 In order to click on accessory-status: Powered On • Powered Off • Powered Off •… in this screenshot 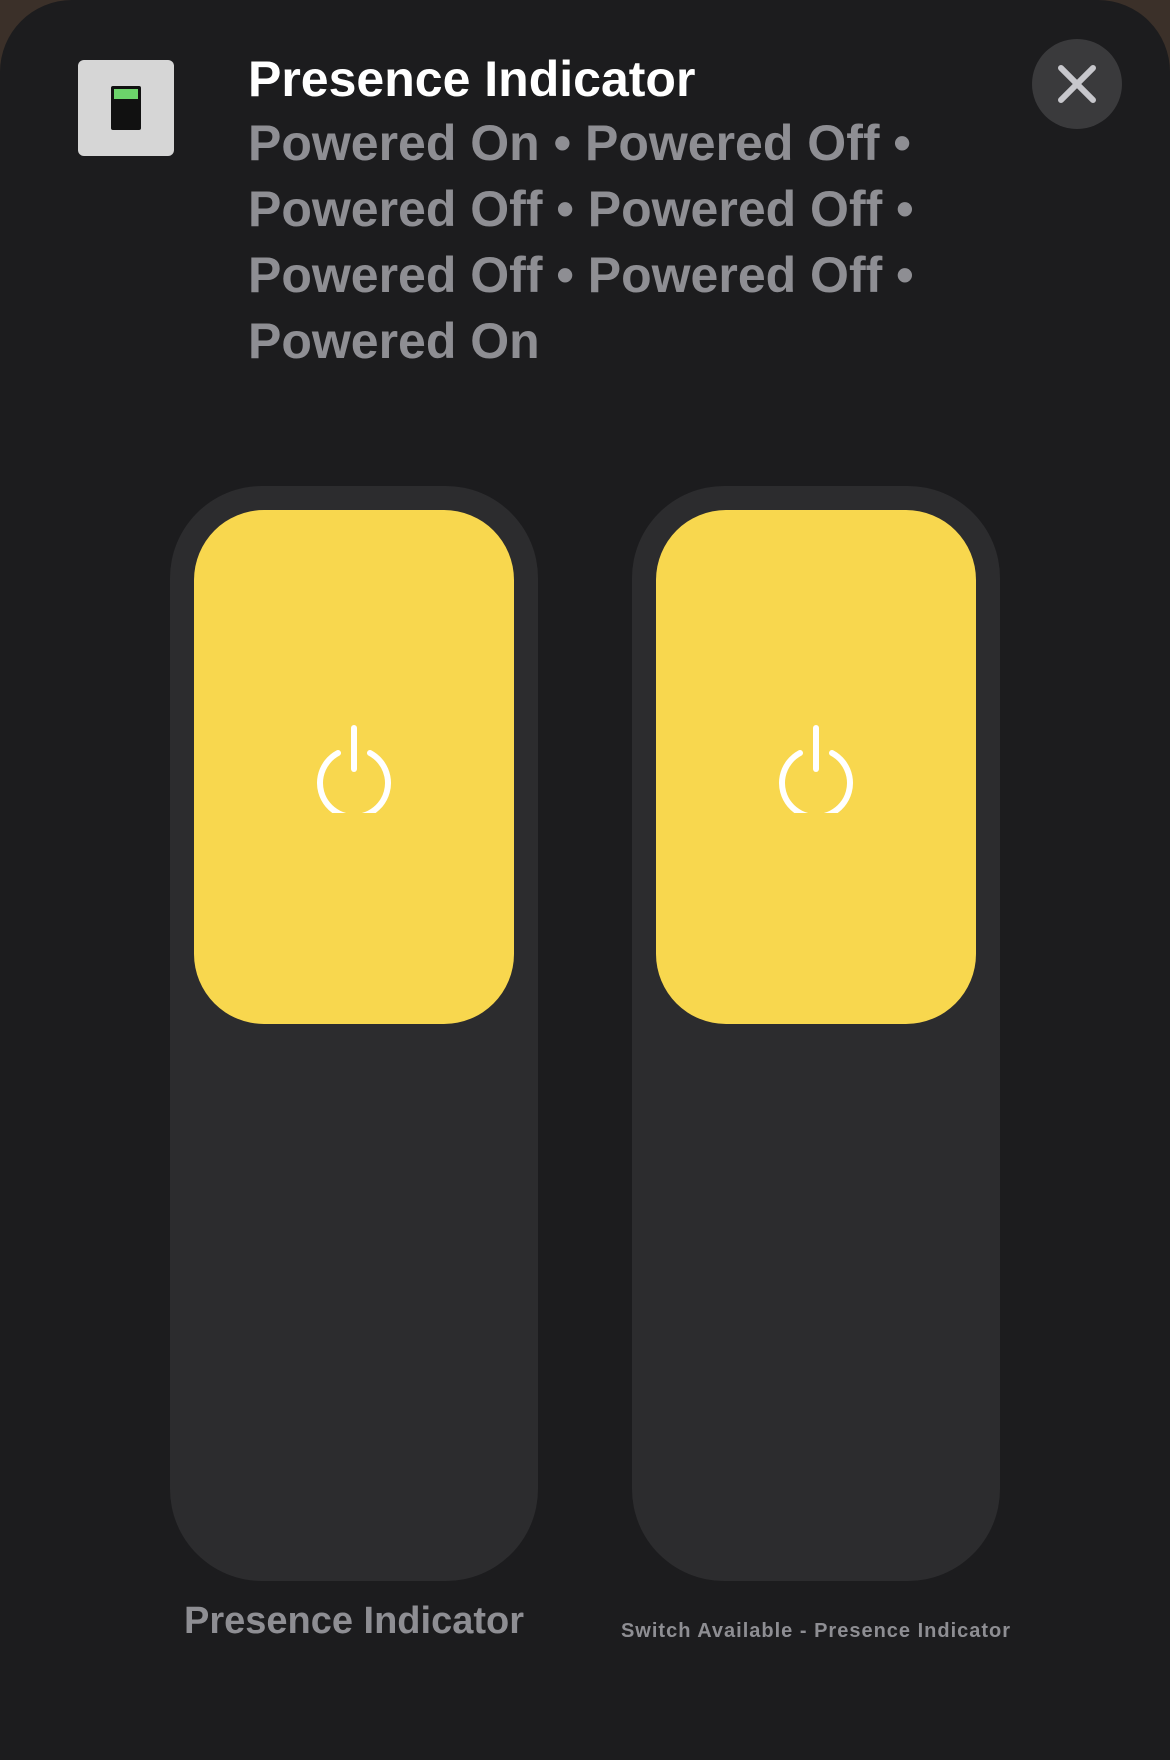, I will do `click(581, 242)`.